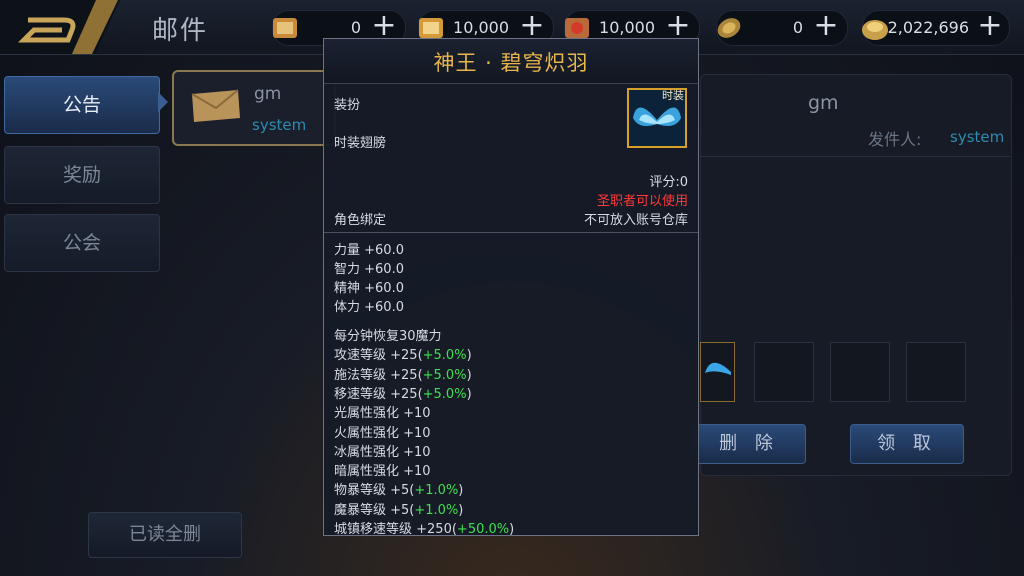 The height and width of the screenshot is (576, 1024). What do you see at coordinates (369, 288) in the screenshot?
I see `base-stat: 精神 +60.0` at bounding box center [369, 288].